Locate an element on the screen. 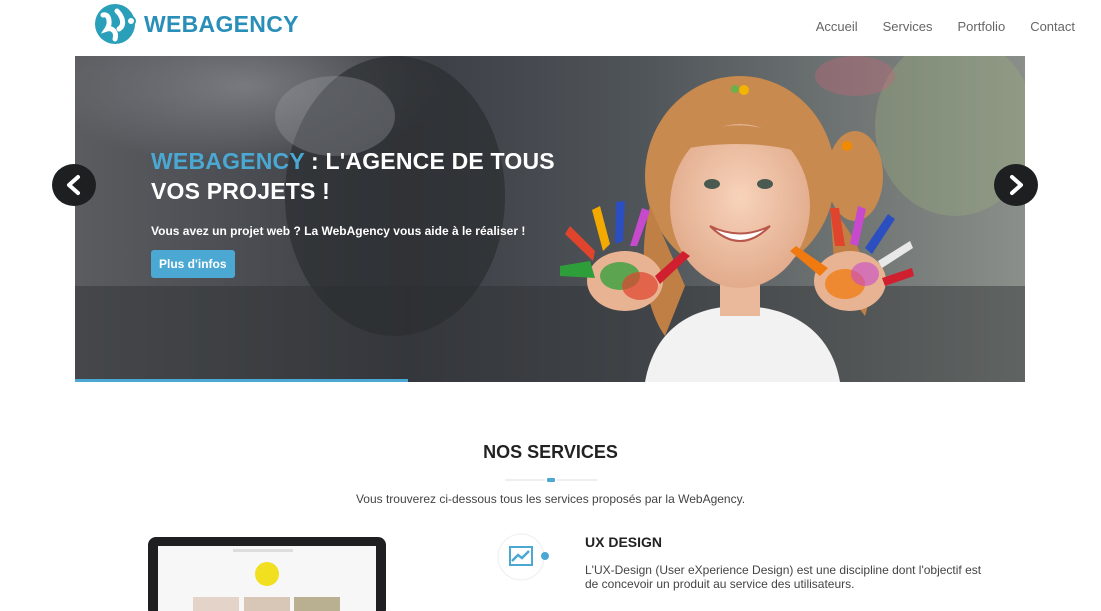  chevron-left-icon is located at coordinates (73, 185).